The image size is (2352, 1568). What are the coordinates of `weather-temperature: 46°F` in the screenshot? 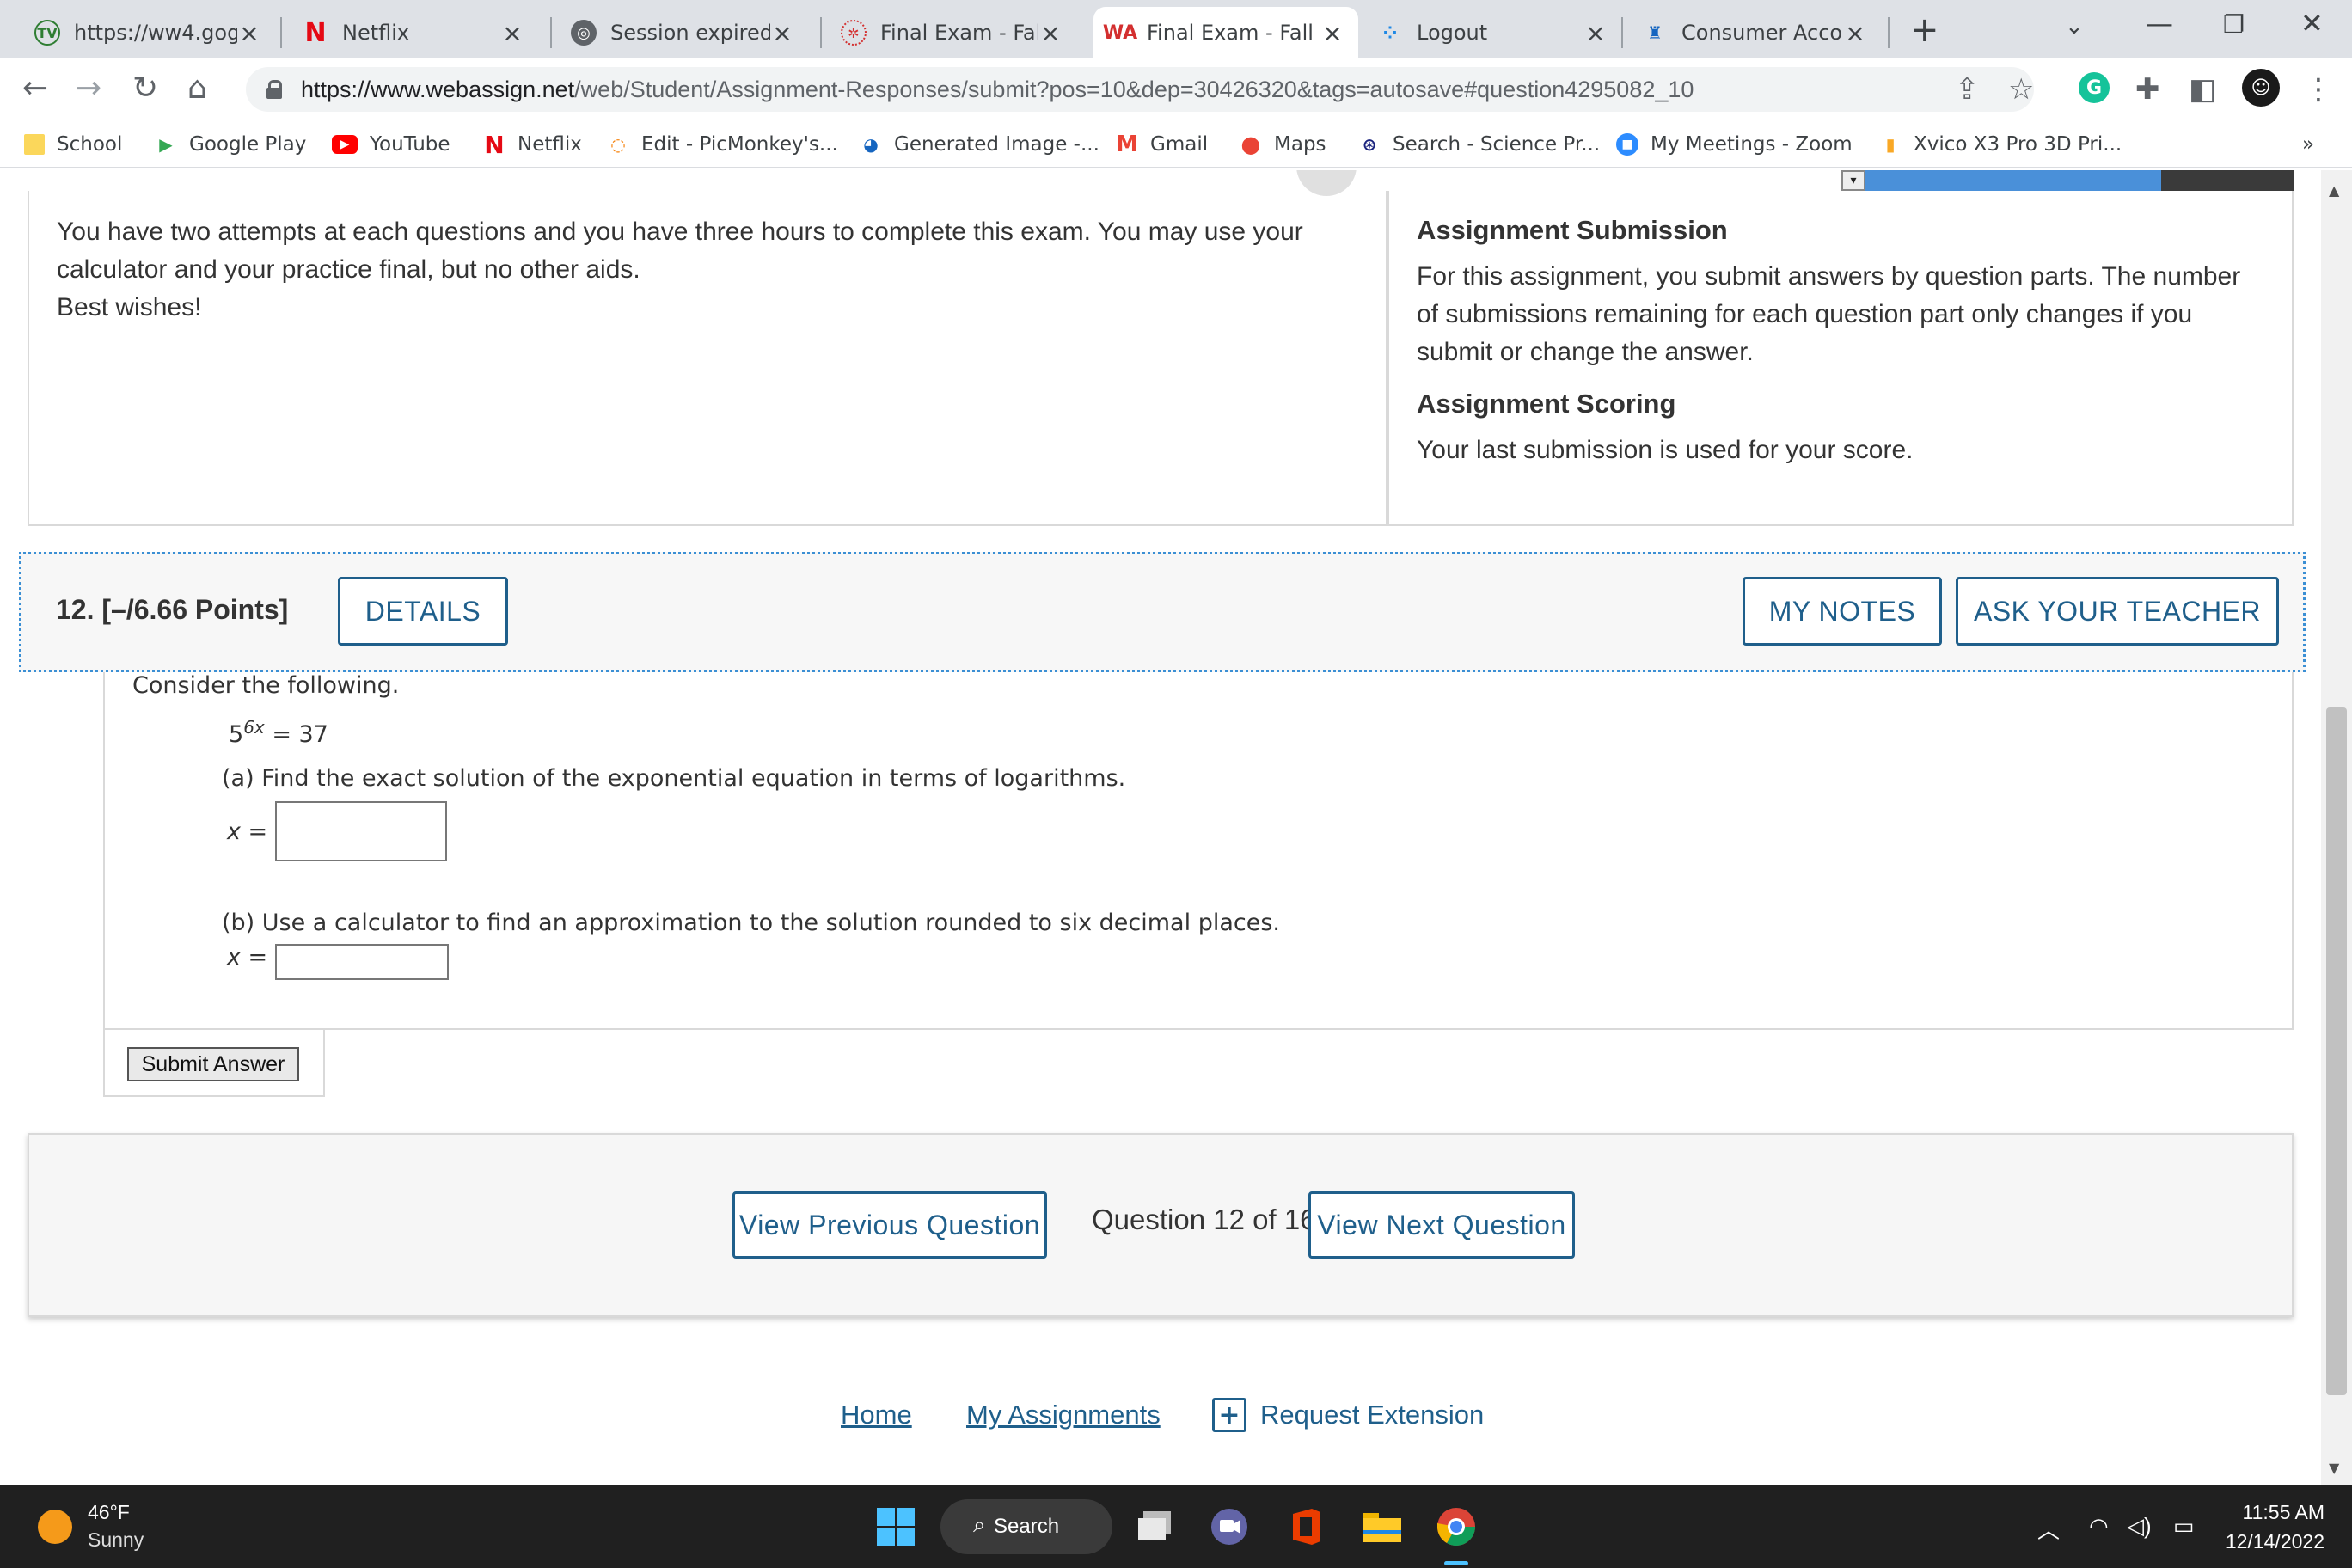 It's located at (109, 1512).